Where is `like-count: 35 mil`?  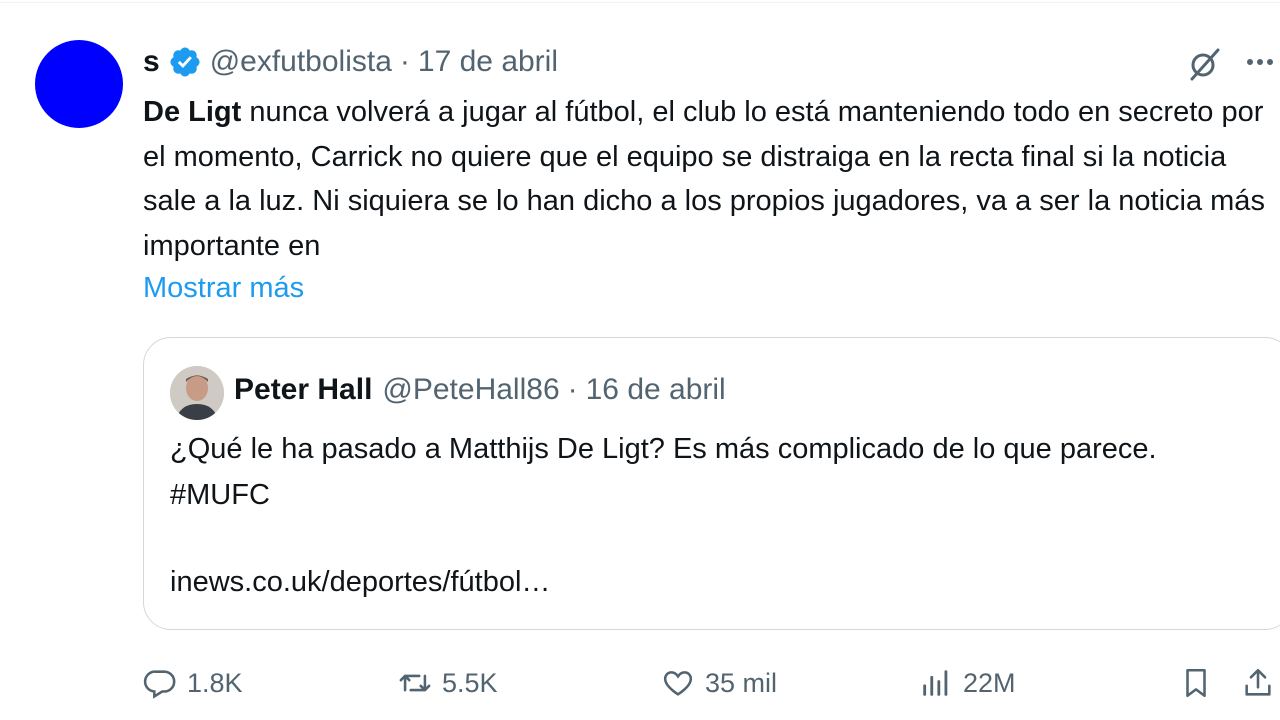 like-count: 35 mil is located at coordinates (741, 682).